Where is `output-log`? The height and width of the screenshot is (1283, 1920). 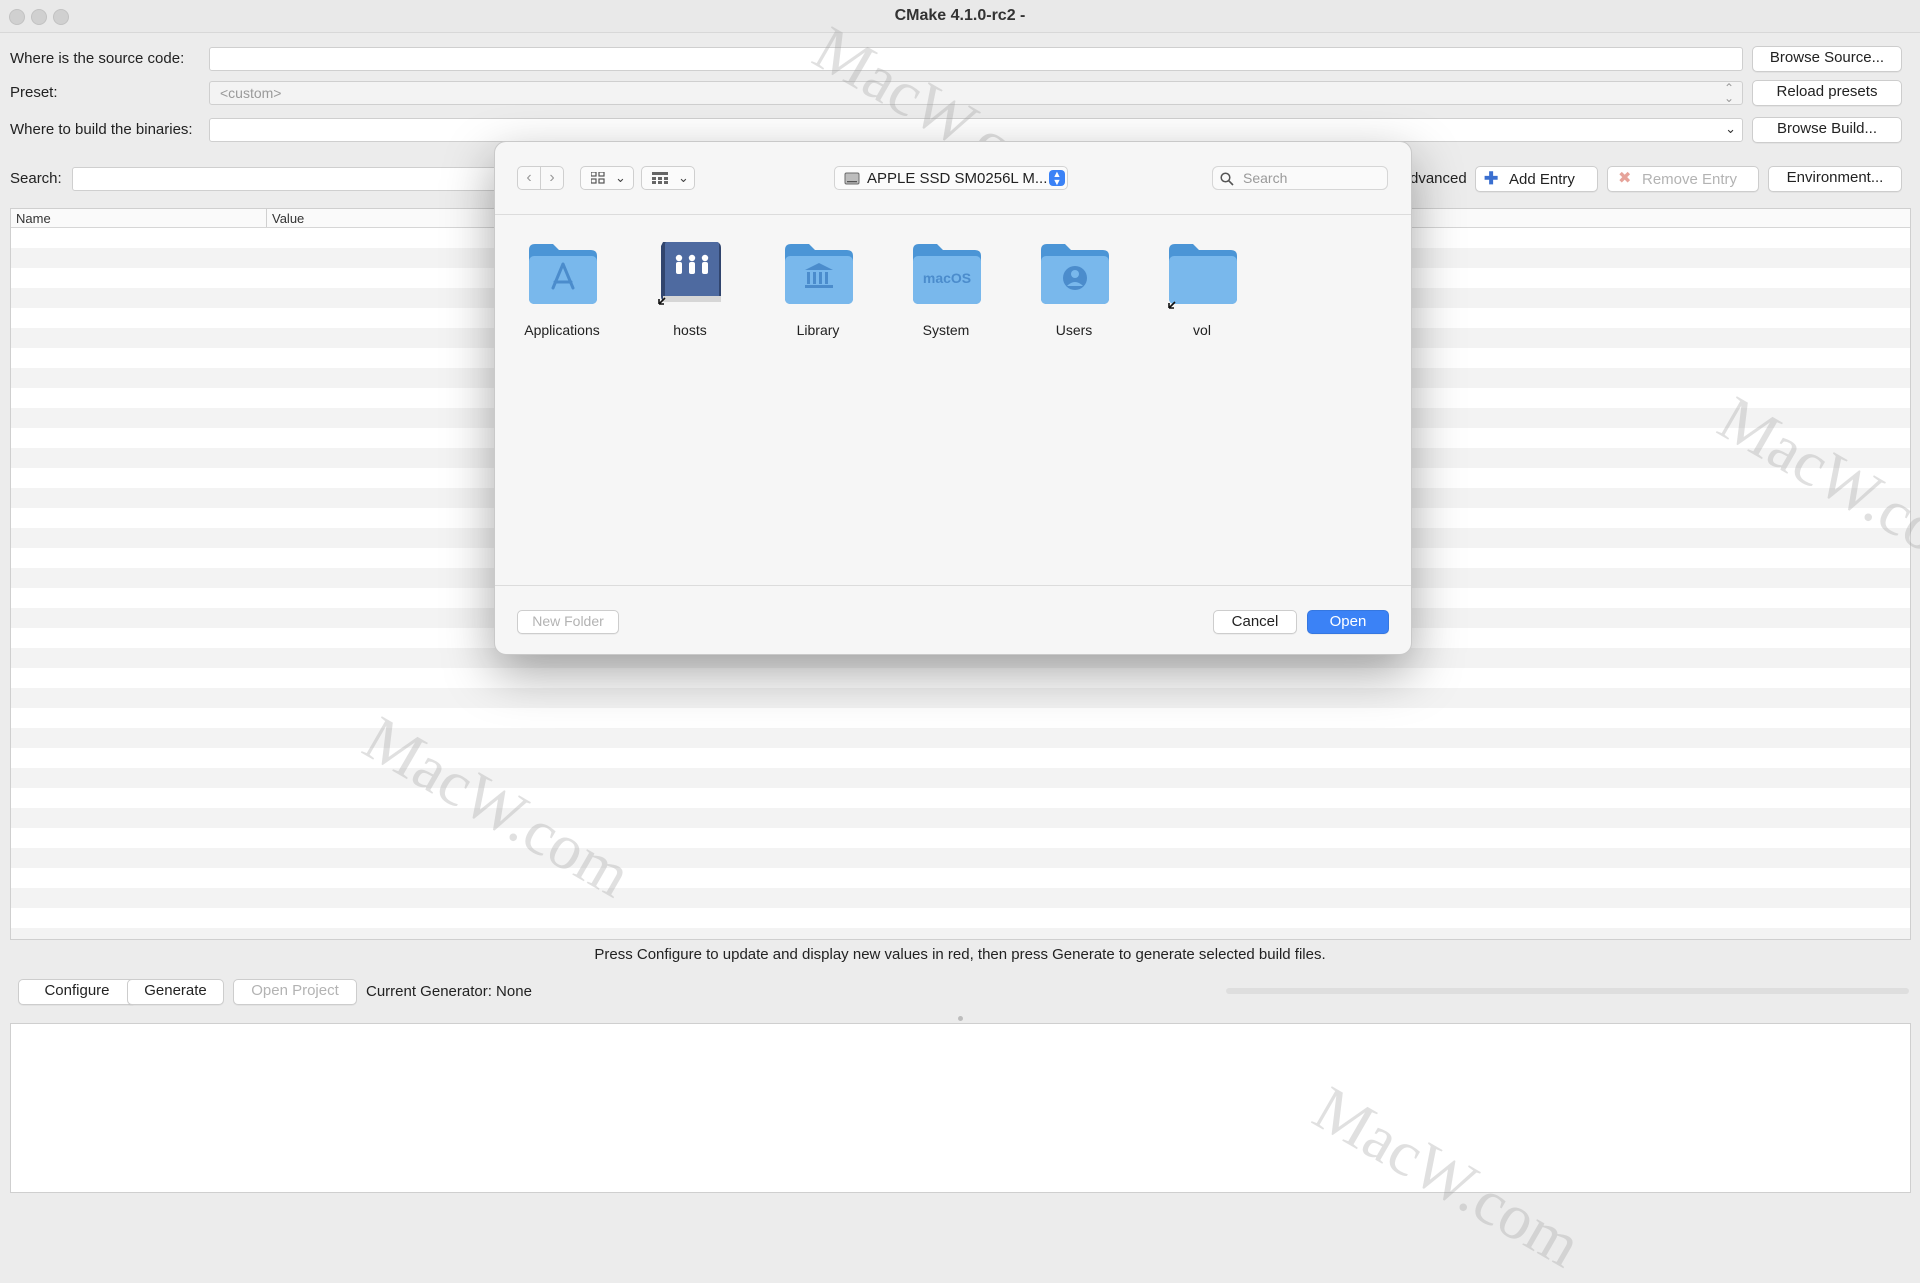 output-log is located at coordinates (960, 1108).